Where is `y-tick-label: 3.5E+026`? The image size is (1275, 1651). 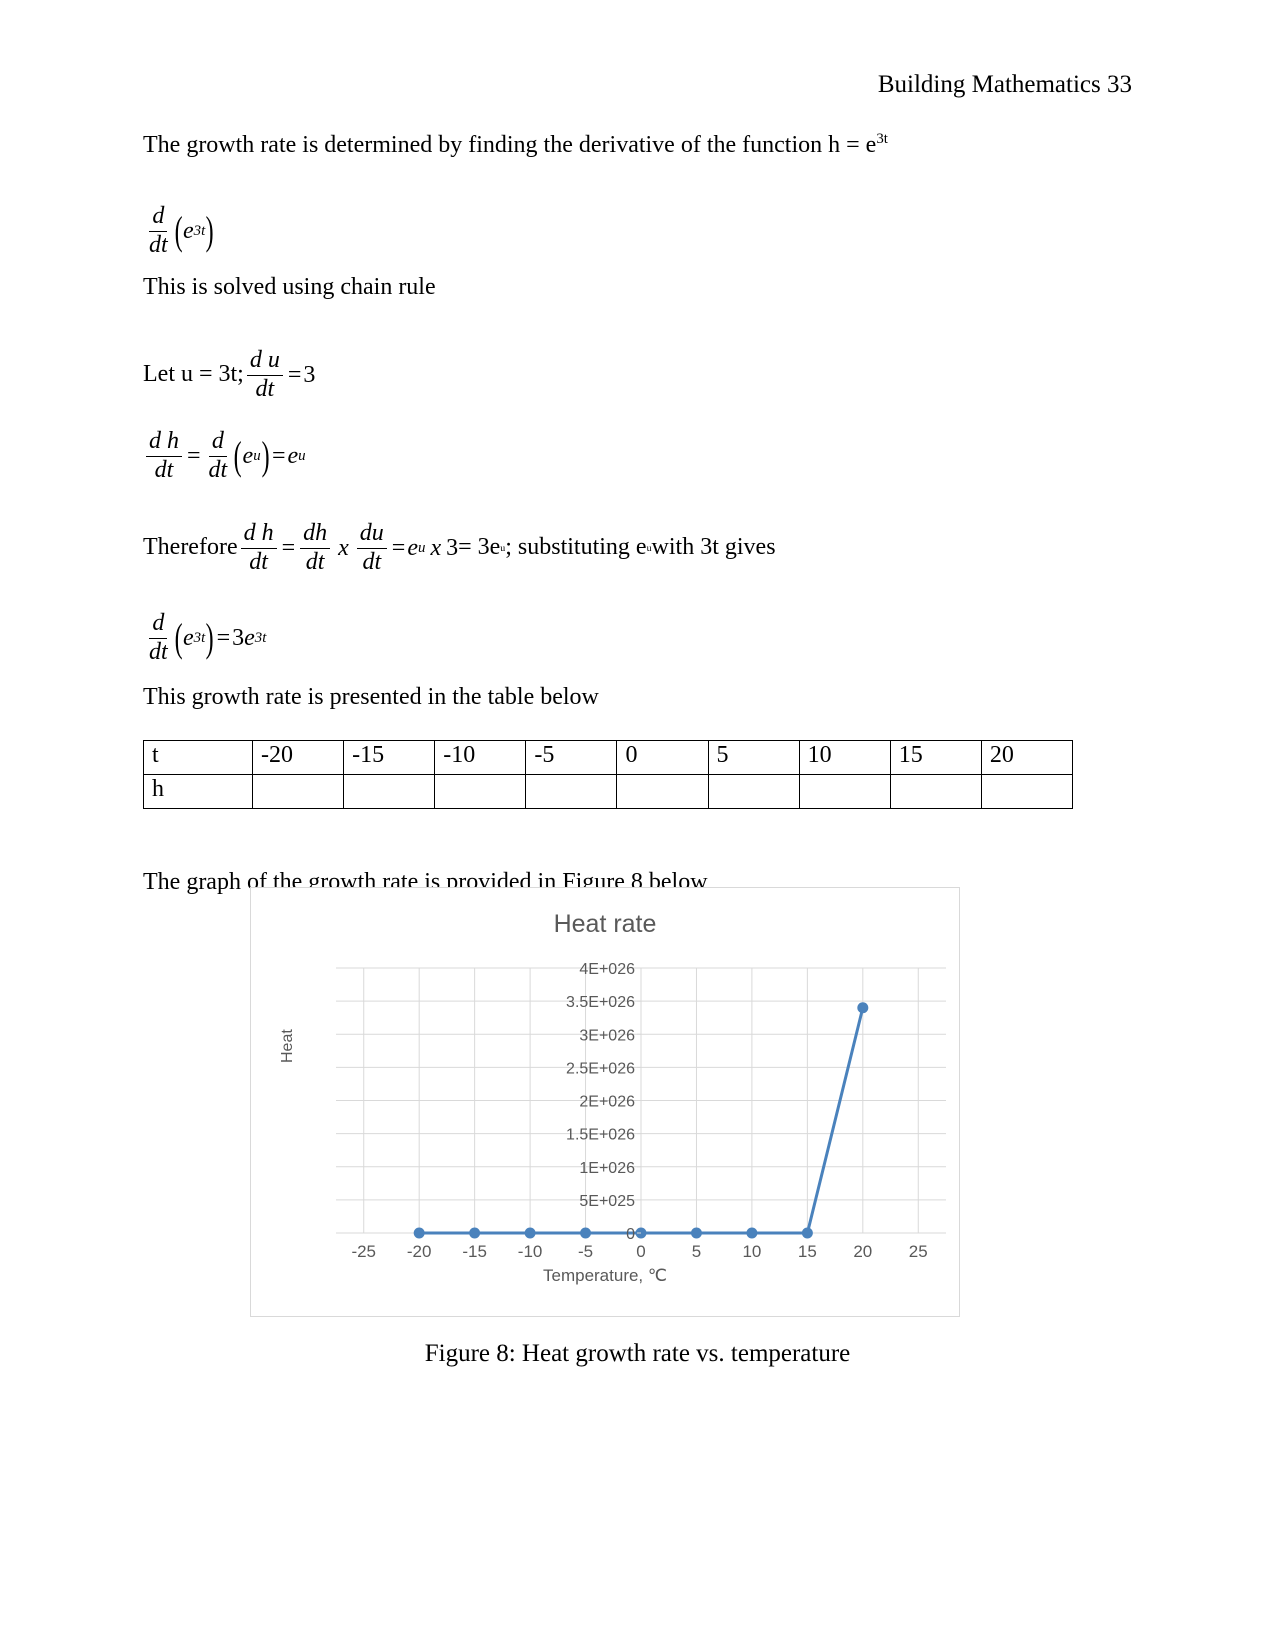 y-tick-label: 3.5E+026 is located at coordinates (600, 1002).